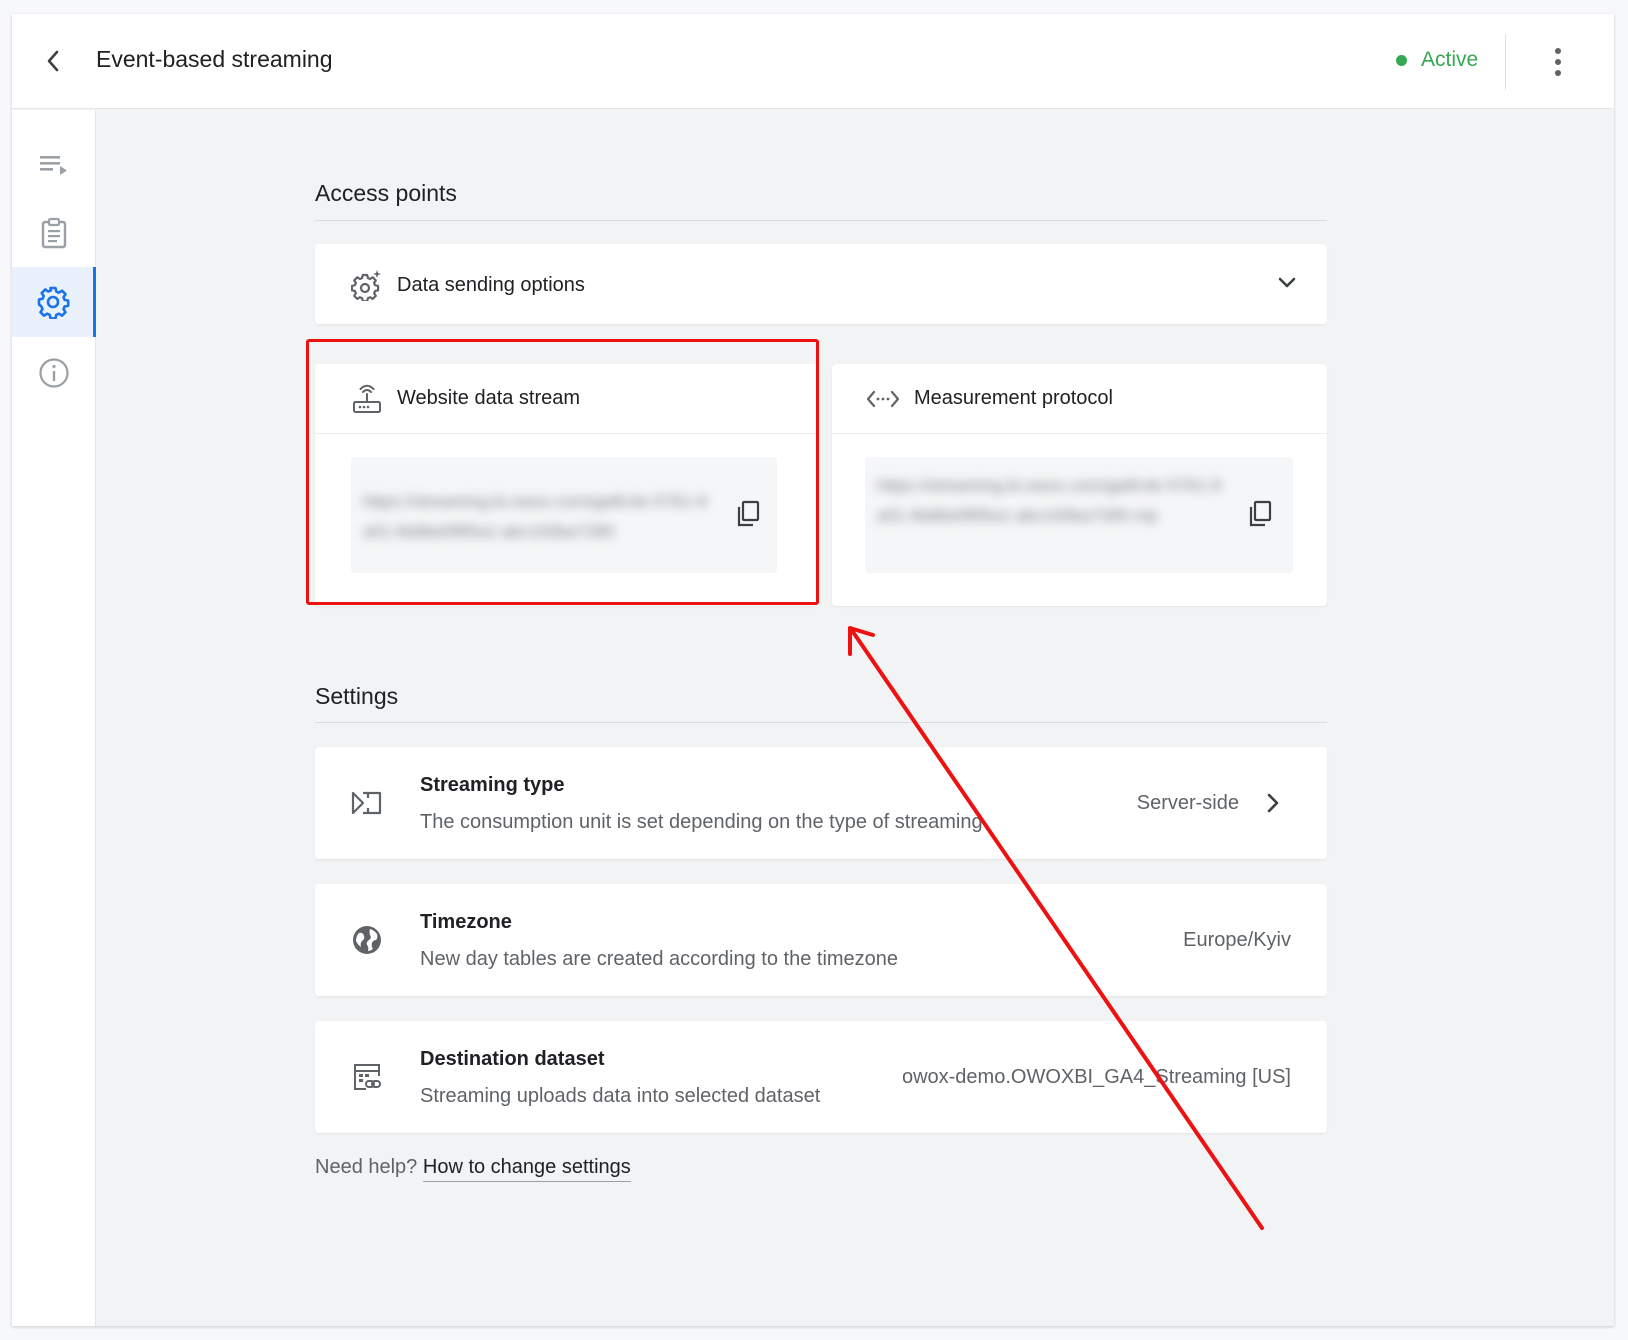  I want to click on more-options-button, so click(1558, 62).